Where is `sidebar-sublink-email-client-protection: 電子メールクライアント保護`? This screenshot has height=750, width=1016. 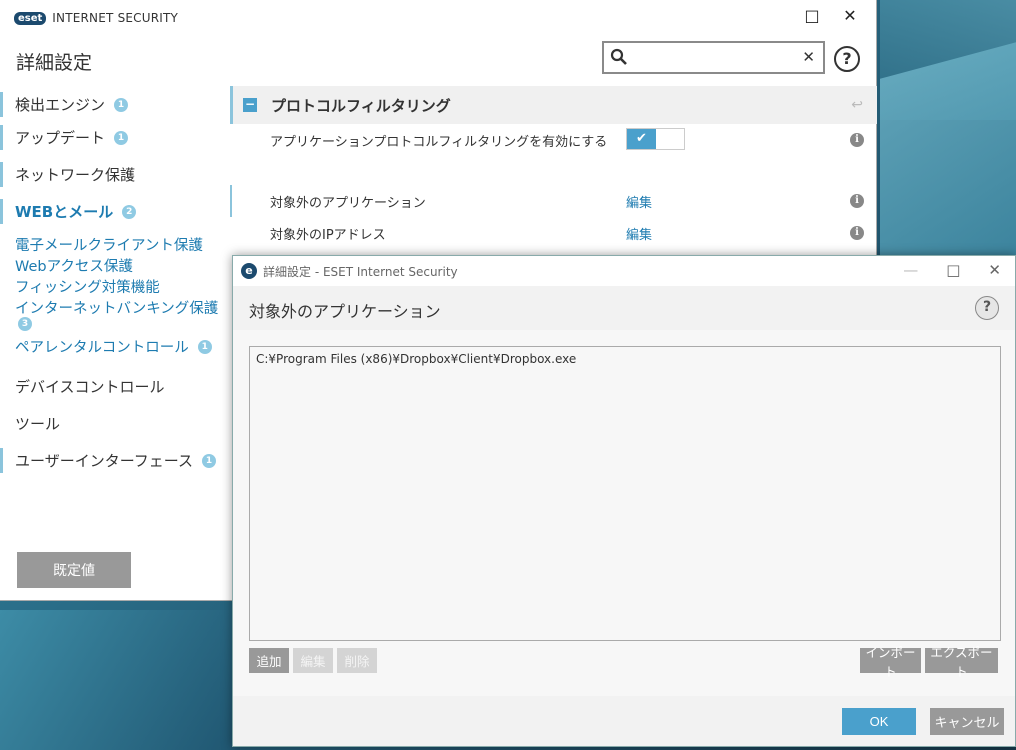 sidebar-sublink-email-client-protection: 電子メールクライアント保護 is located at coordinates (109, 244).